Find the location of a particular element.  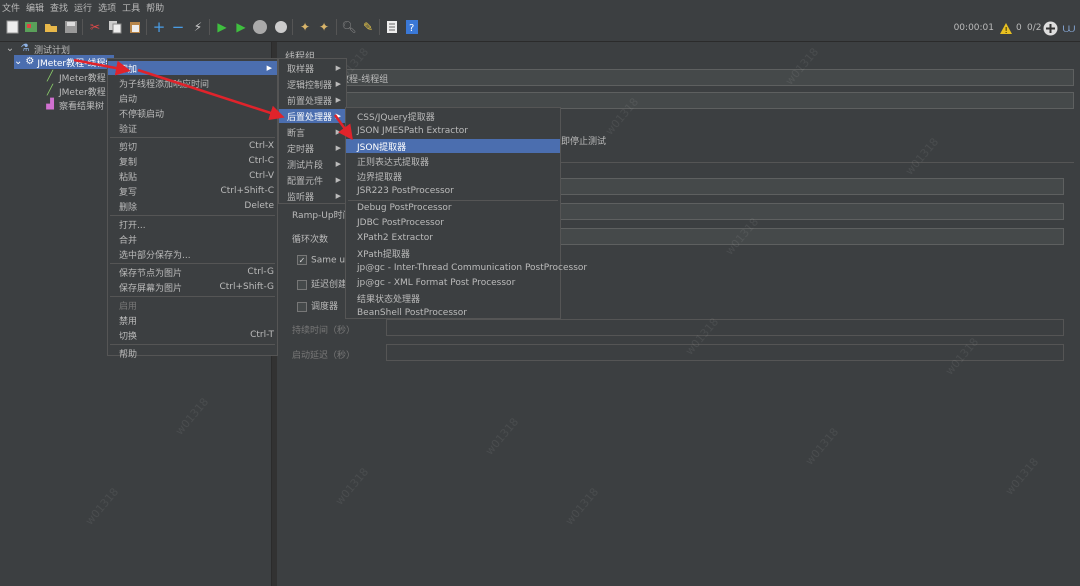

cut-icon: ✂ is located at coordinates (95, 27).